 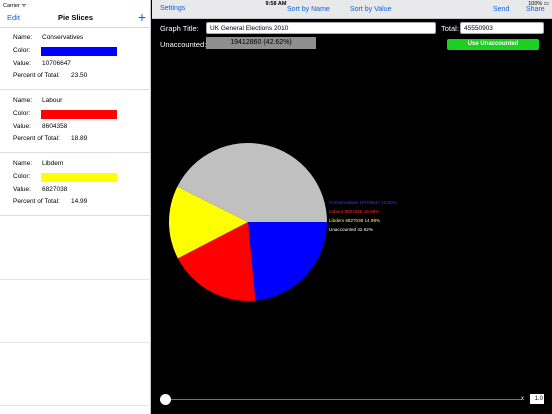 I want to click on slice-percent: 18.89, so click(x=79, y=138).